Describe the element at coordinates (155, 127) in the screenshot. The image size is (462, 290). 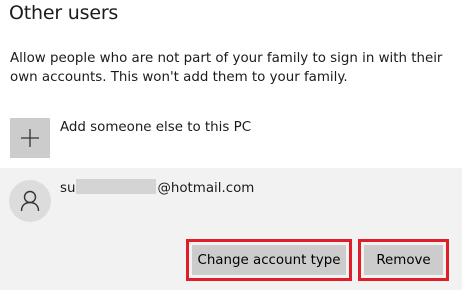
I see `add-someone-label: Add someone else to this PC` at that location.